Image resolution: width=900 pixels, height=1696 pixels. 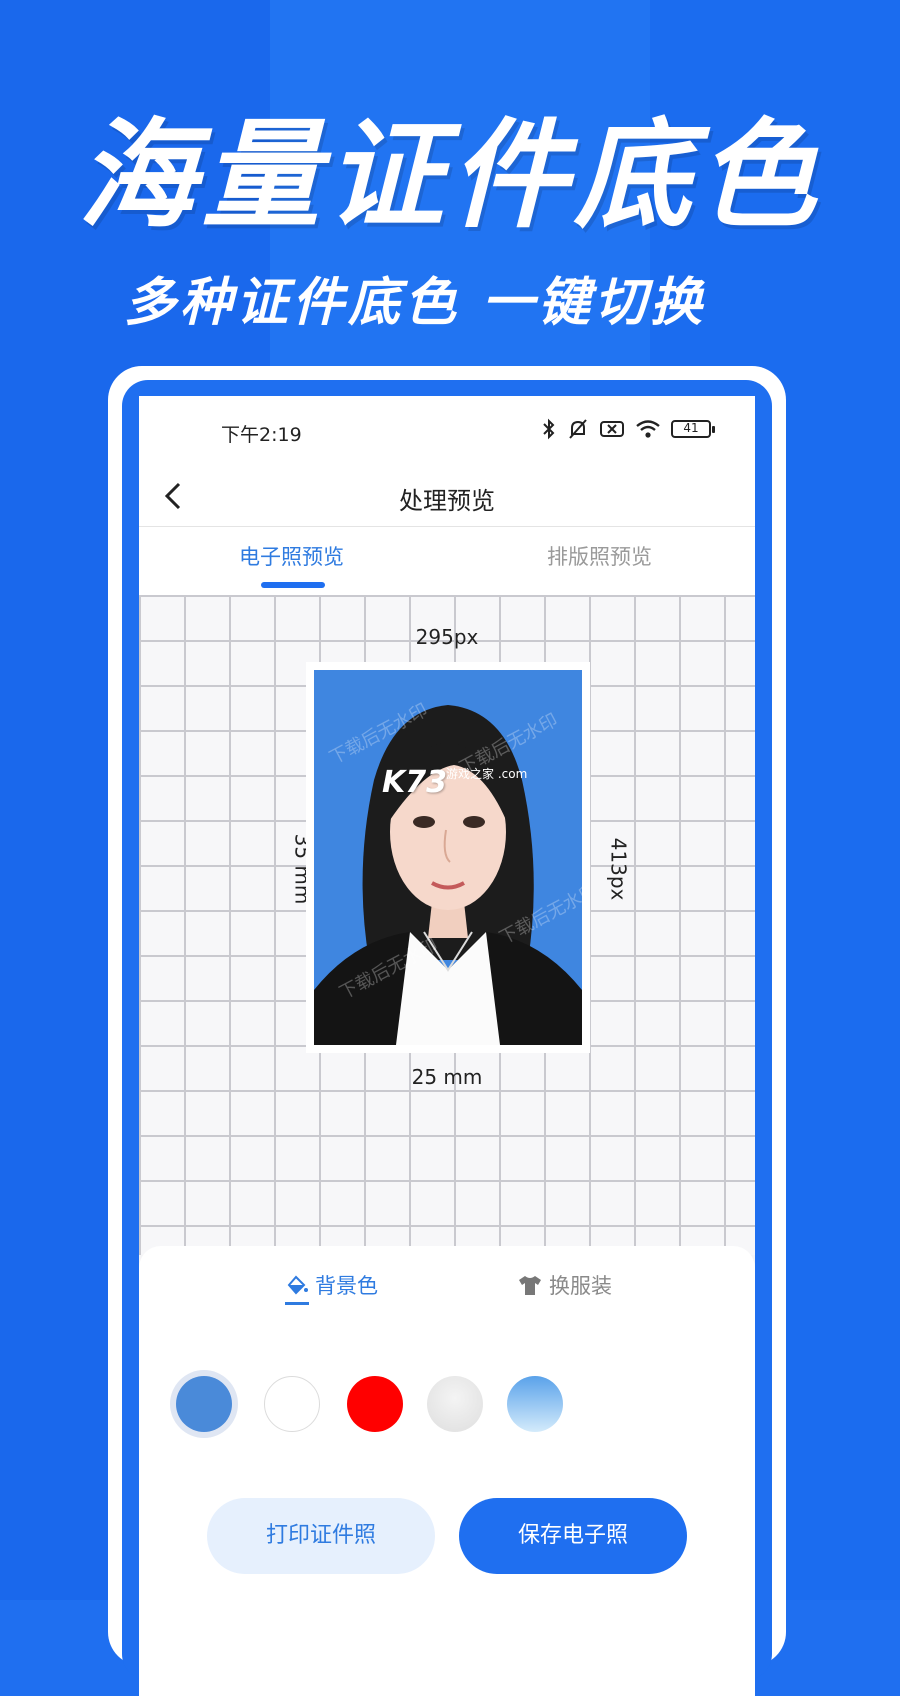 What do you see at coordinates (297, 1303) in the screenshot?
I see `tab-background-underline` at bounding box center [297, 1303].